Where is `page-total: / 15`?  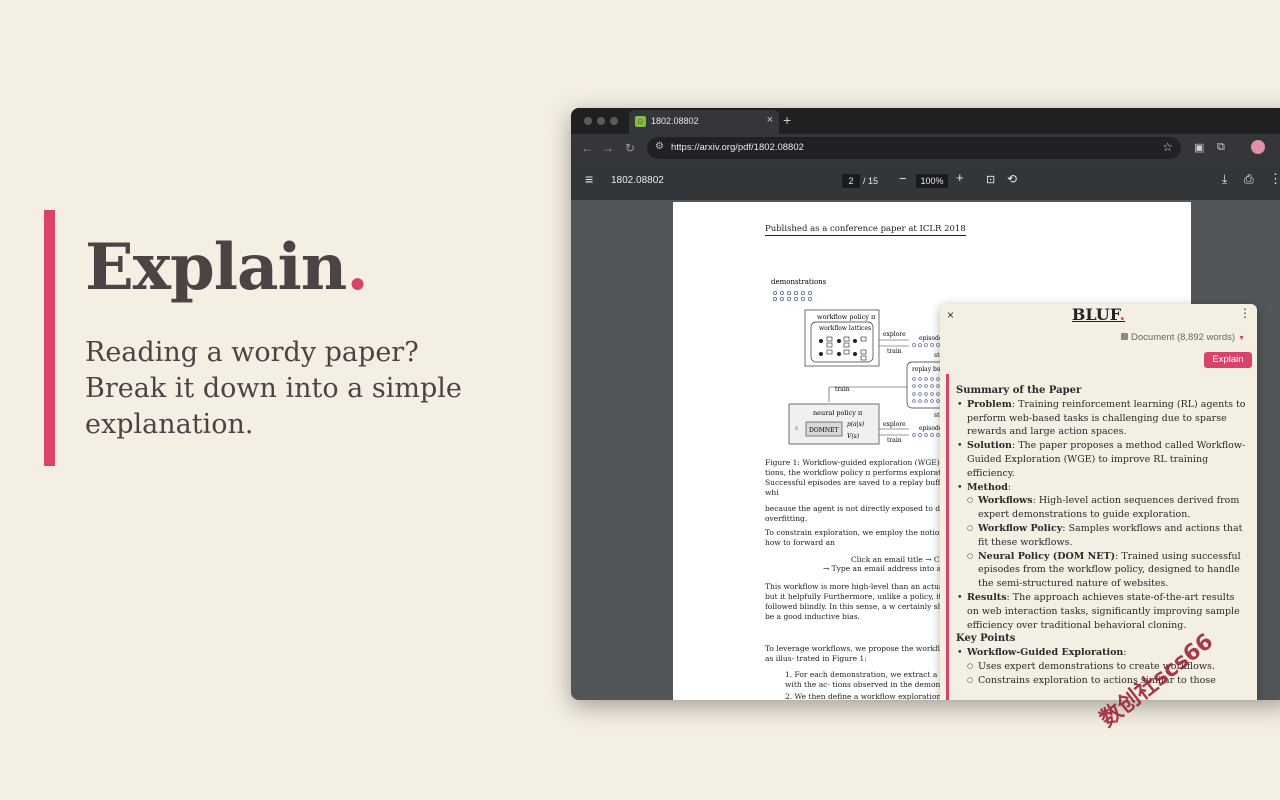
page-total: / 15 is located at coordinates (870, 181).